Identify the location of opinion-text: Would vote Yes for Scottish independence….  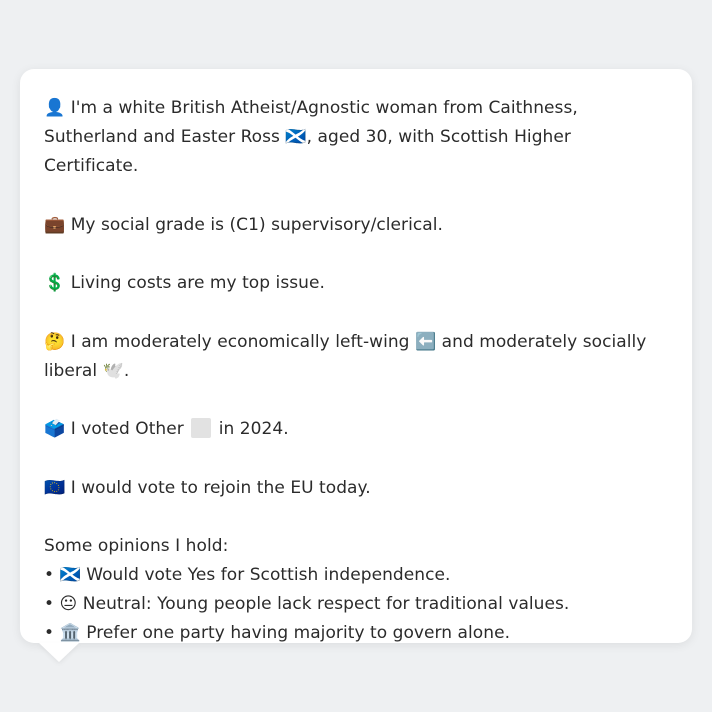
(268, 575).